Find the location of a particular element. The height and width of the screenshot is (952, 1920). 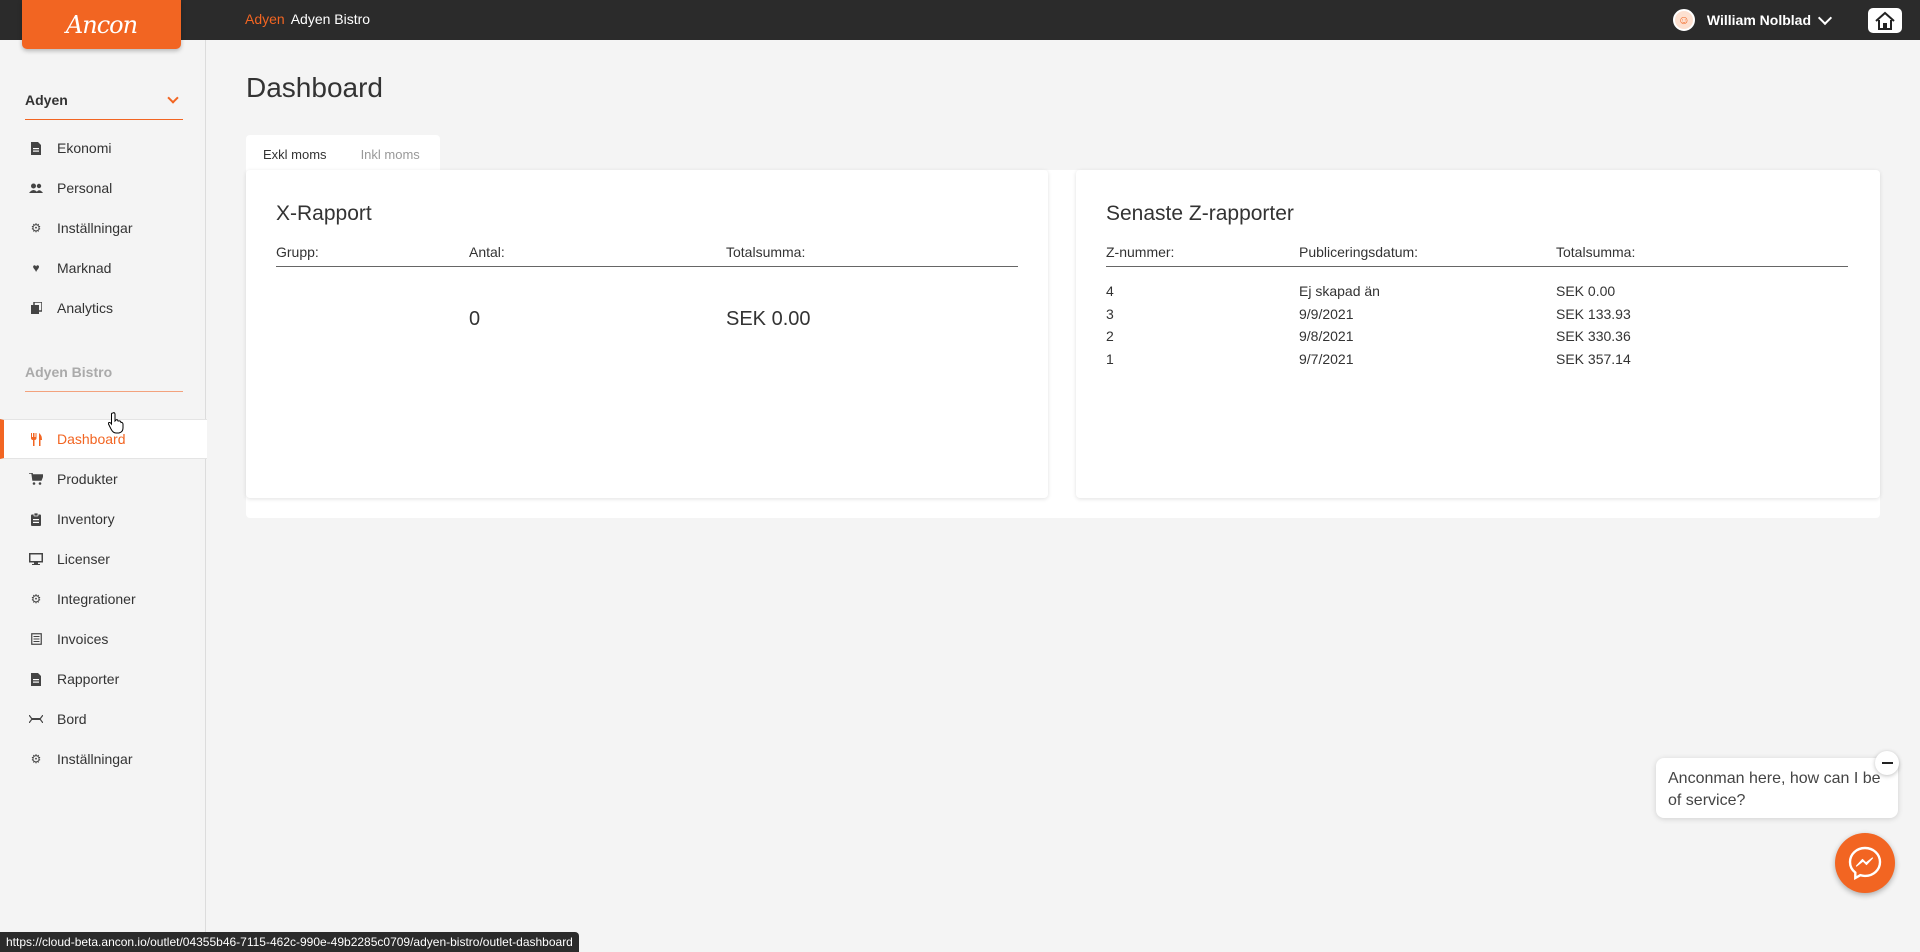

home-button is located at coordinates (1885, 20).